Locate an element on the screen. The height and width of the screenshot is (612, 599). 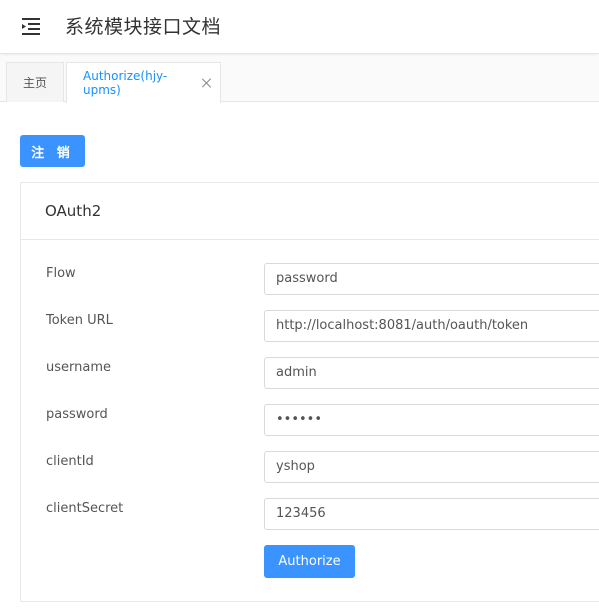
password-label: password is located at coordinates (77, 414).